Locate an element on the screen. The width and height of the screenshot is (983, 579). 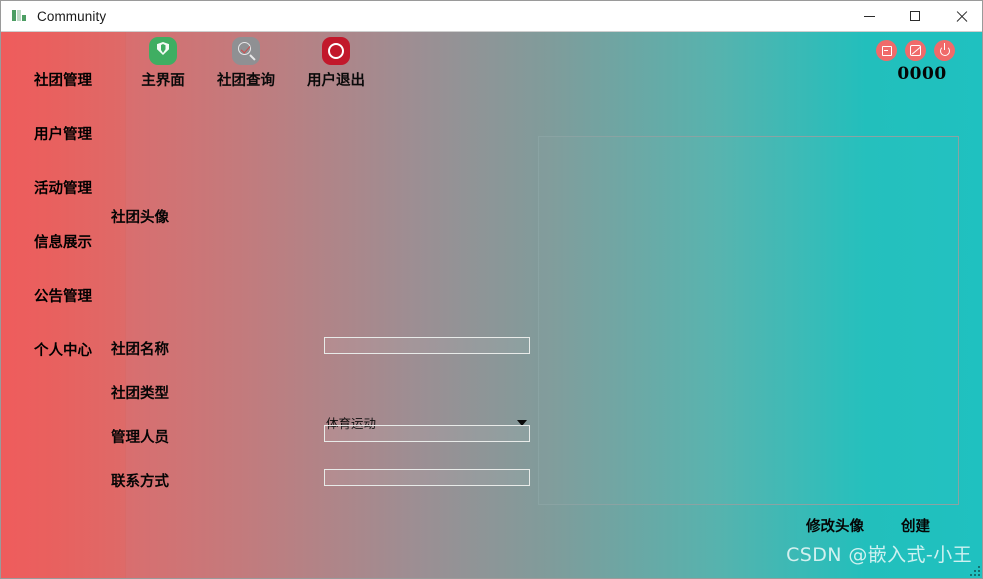
sidebar-item-personal-center: 个人中心 is located at coordinates (63, 349).